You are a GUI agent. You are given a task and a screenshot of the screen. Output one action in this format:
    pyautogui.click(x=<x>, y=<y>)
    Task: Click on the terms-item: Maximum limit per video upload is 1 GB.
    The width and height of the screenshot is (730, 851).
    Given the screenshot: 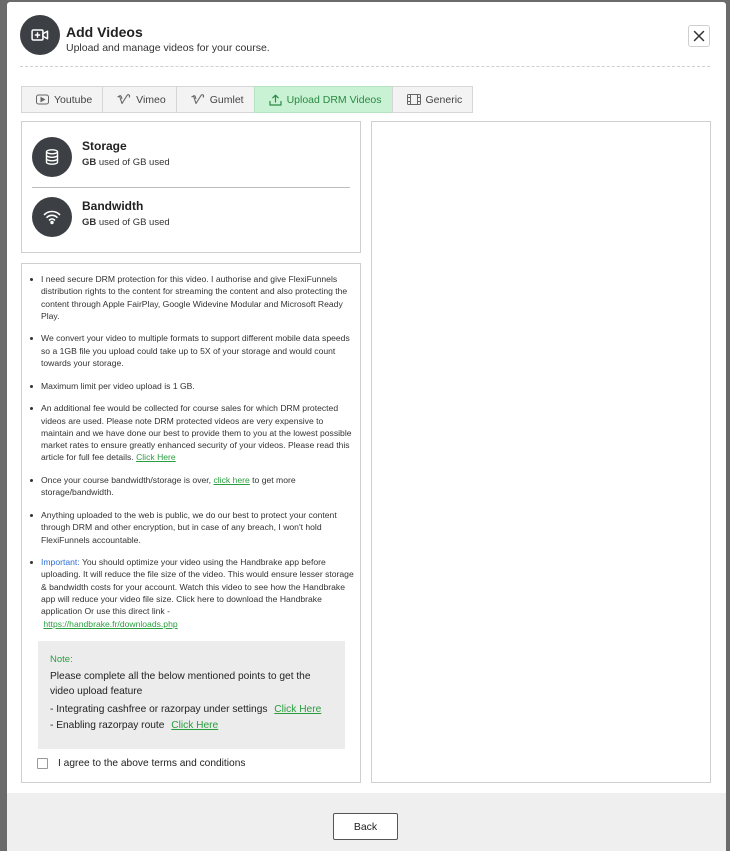 What is the action you would take?
    pyautogui.click(x=191, y=386)
    